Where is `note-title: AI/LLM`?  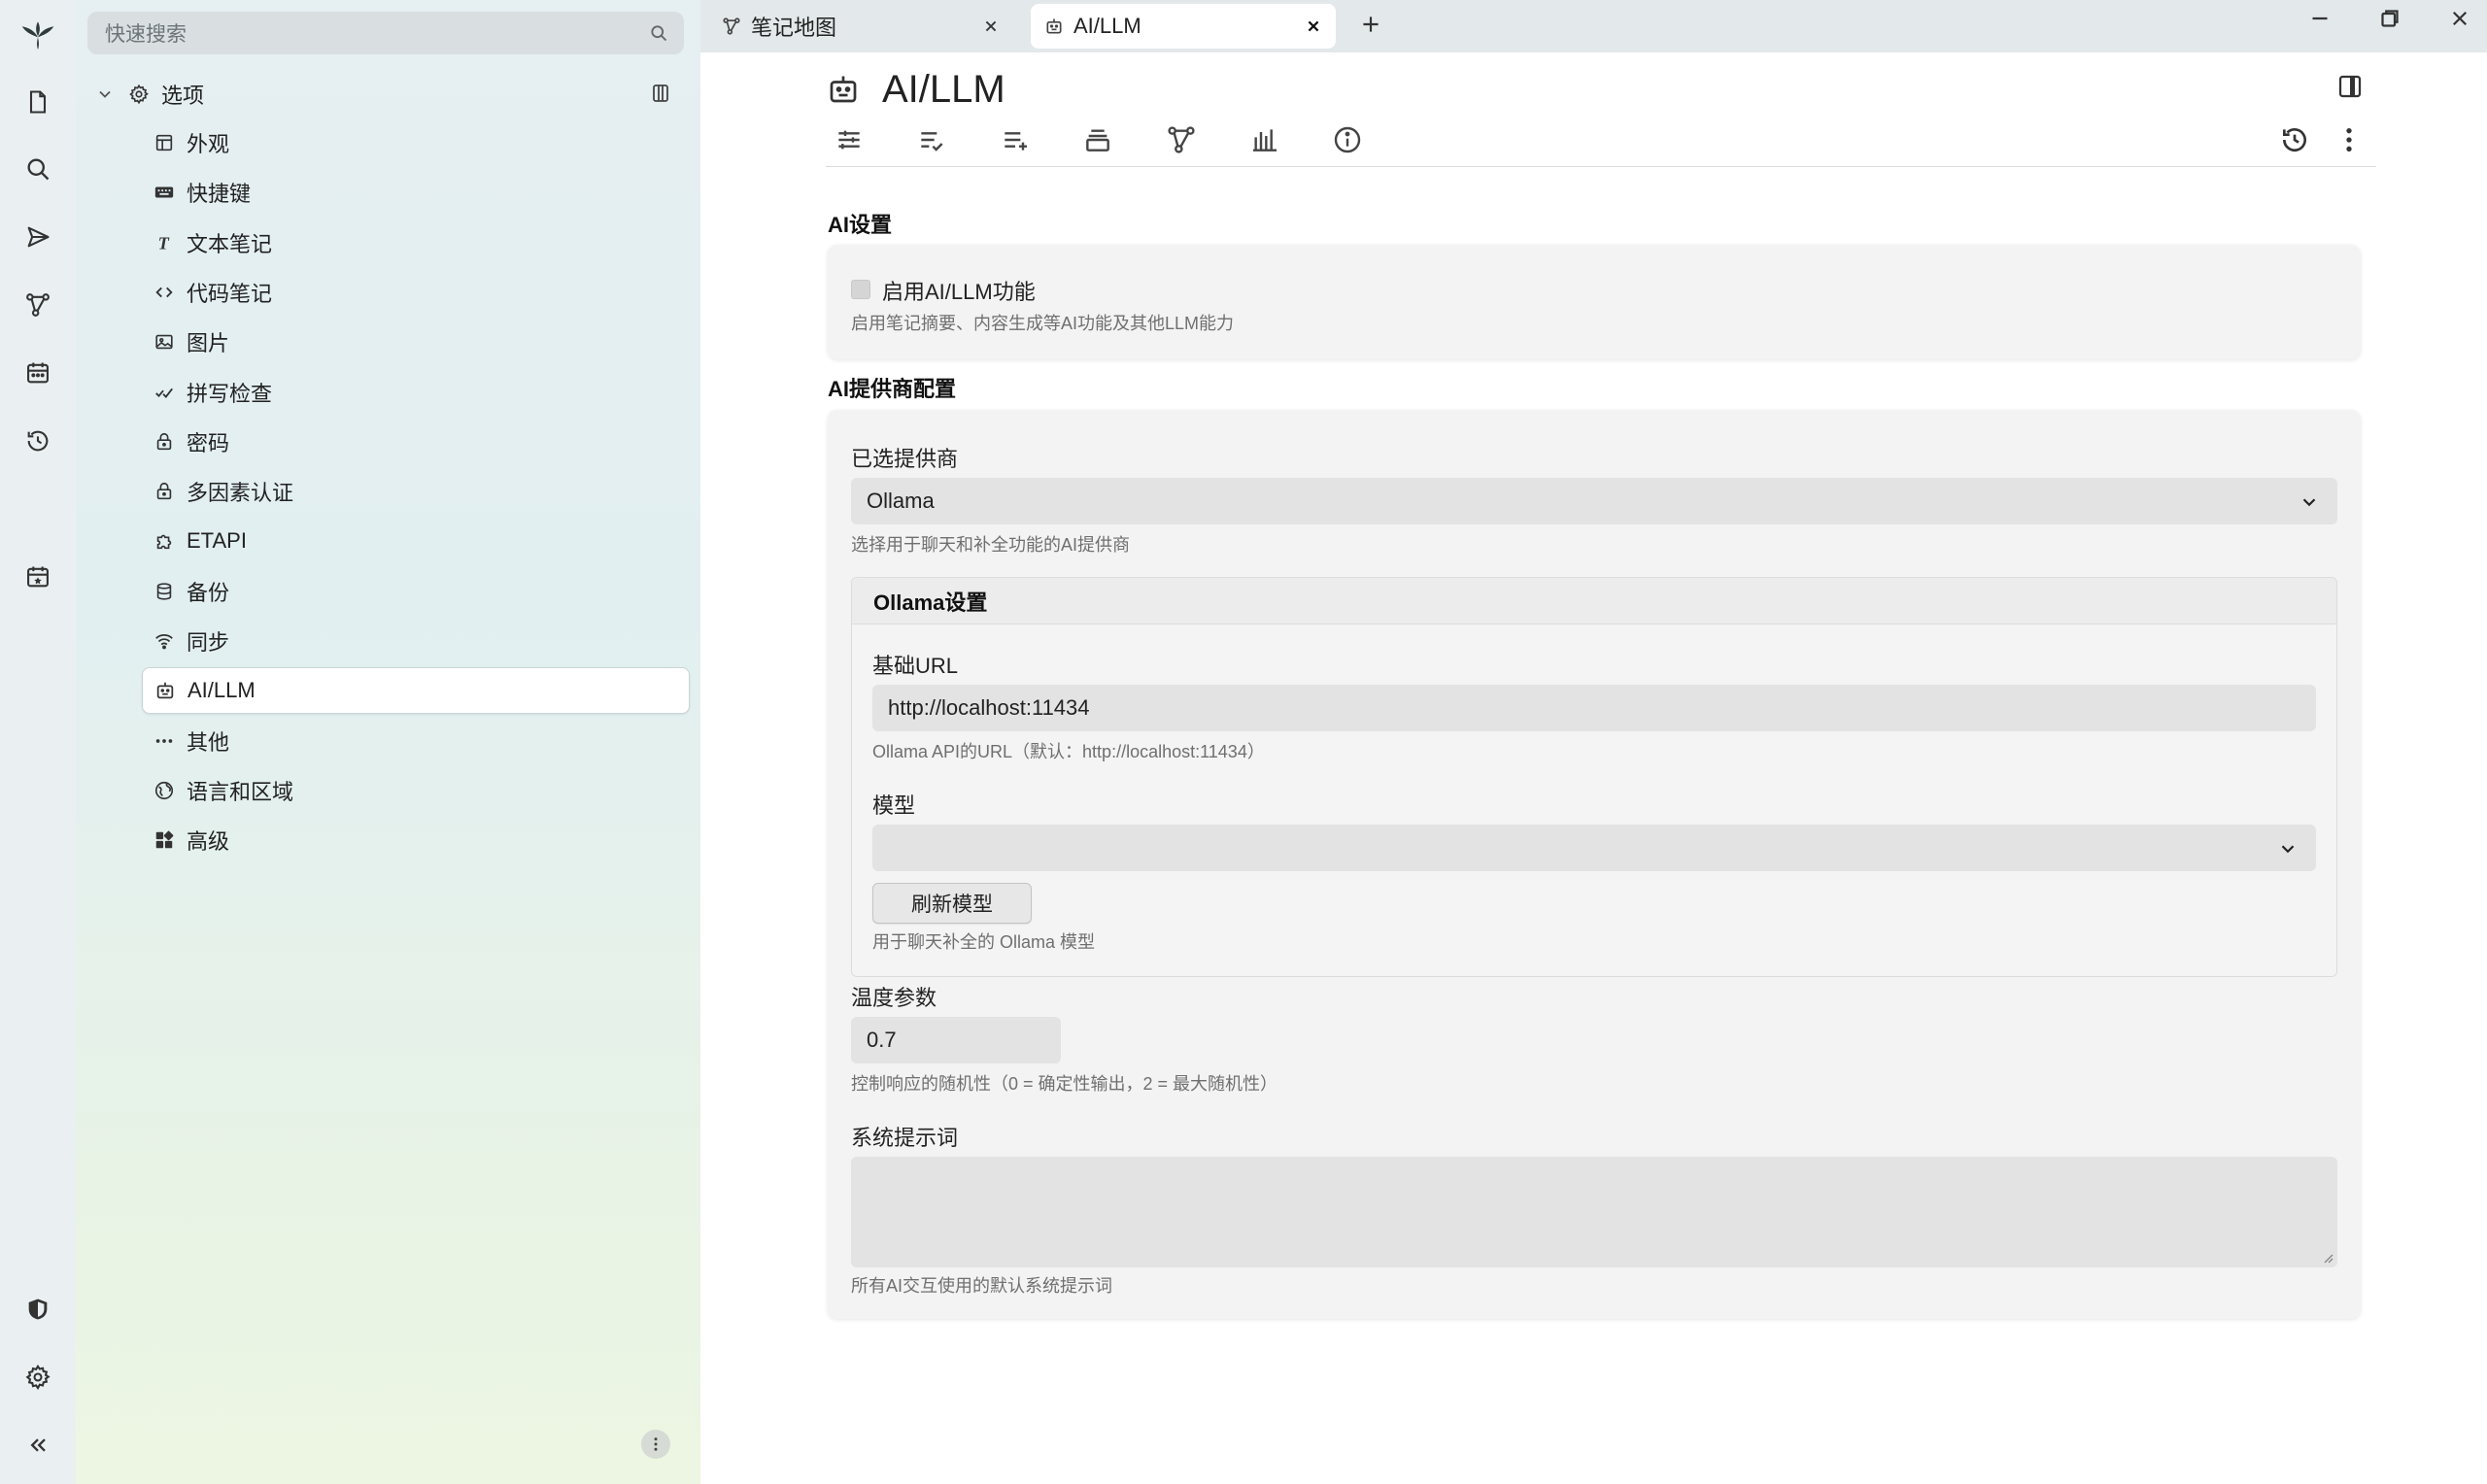 note-title: AI/LLM is located at coordinates (943, 90).